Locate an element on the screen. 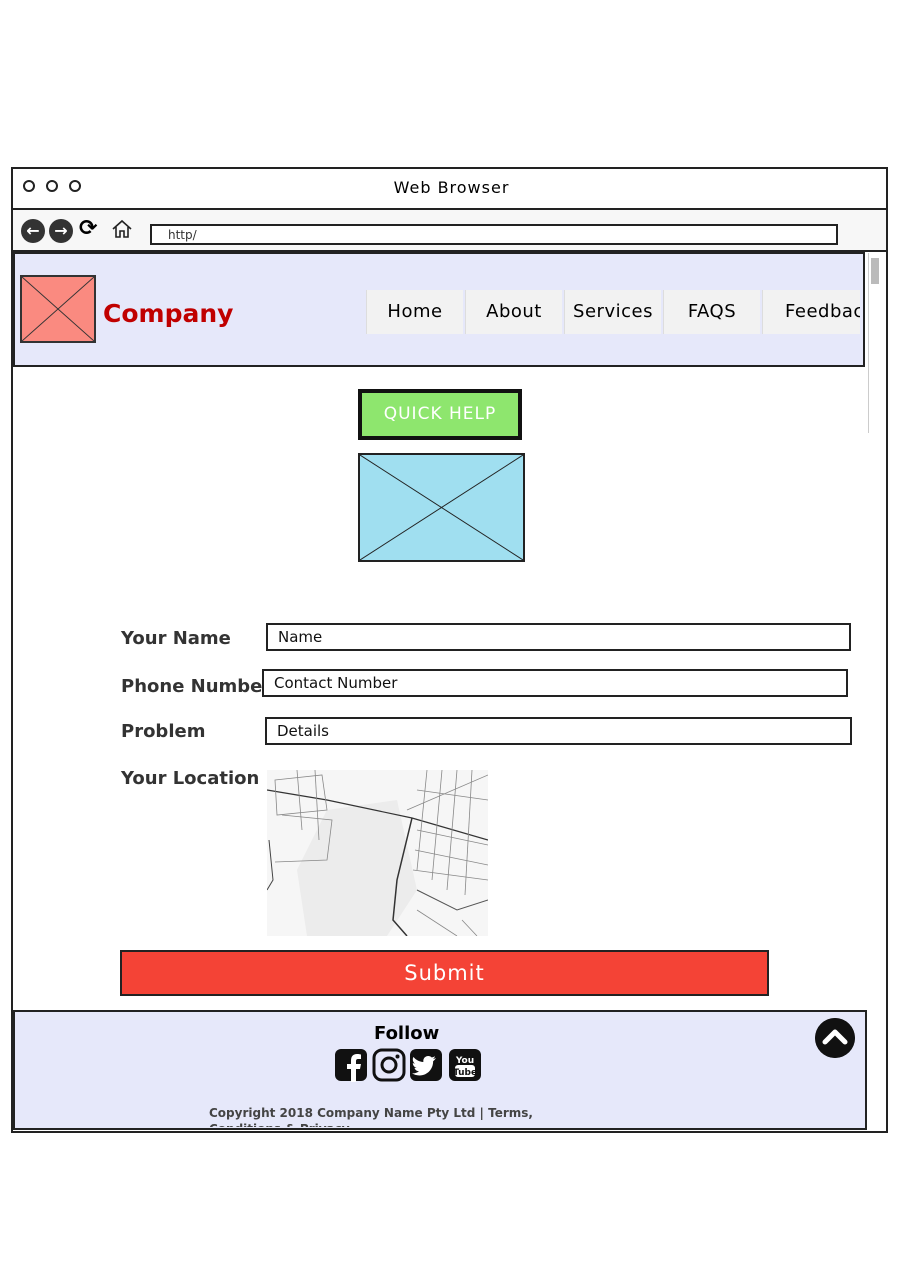 This screenshot has height=1280, width=904. logo-placeholder-image is located at coordinates (58, 309).